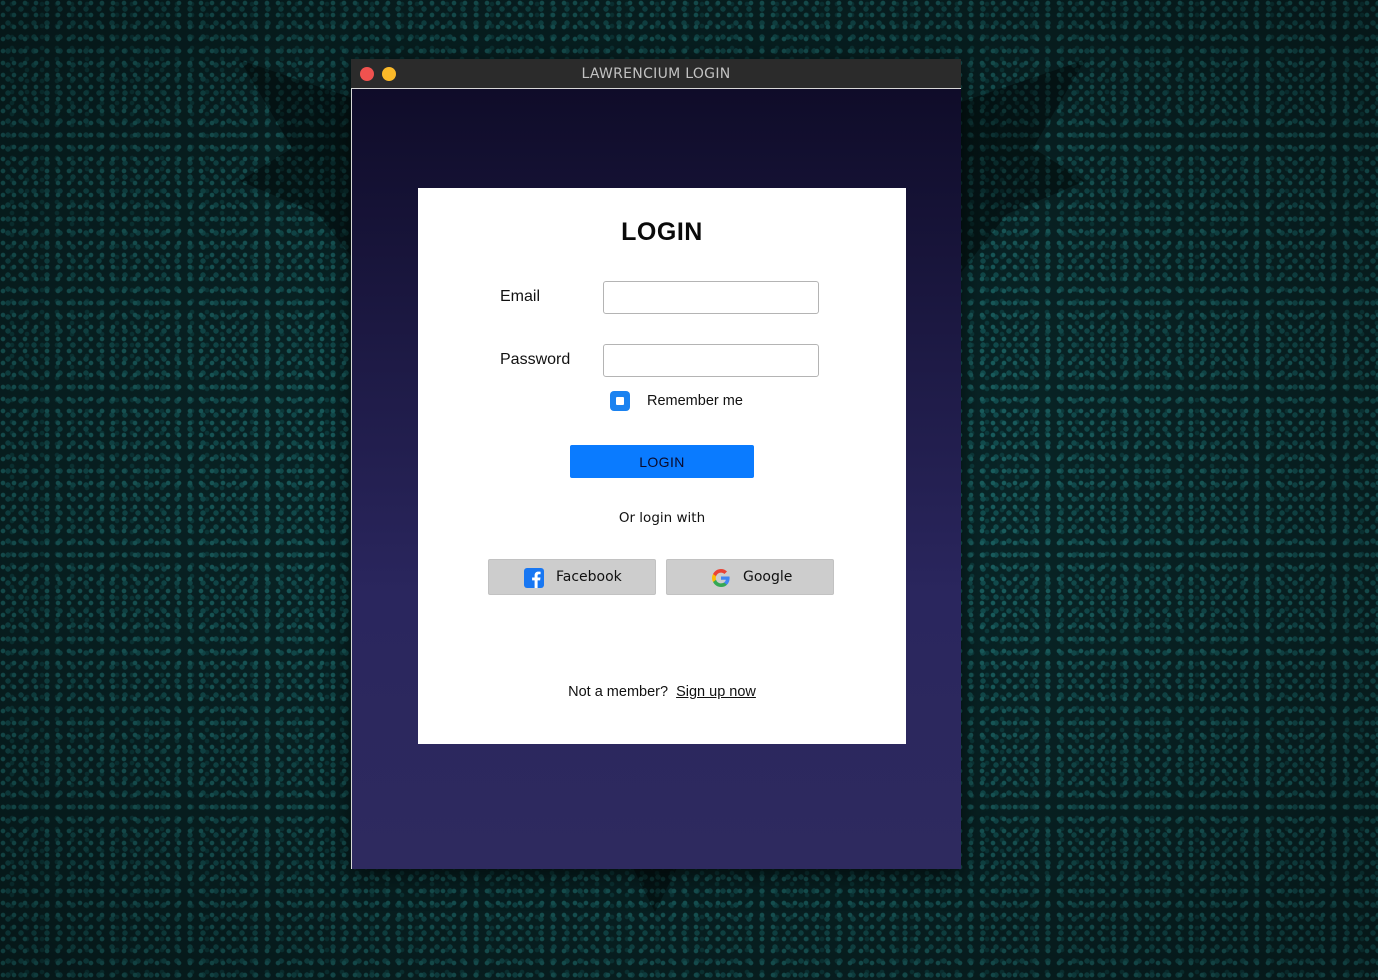 The width and height of the screenshot is (1378, 980). Describe the element at coordinates (655, 887) in the screenshot. I see `wallpaper-wing-bottom` at that location.